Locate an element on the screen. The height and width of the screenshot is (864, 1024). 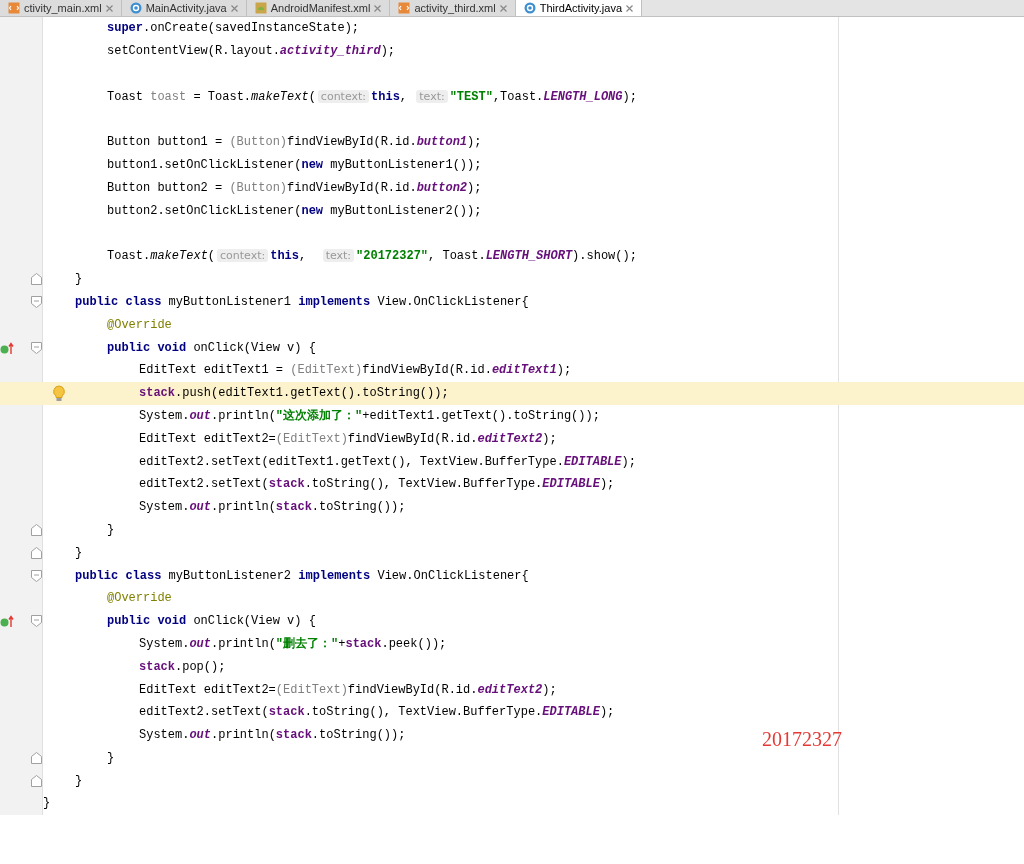
code-line: System.out.println("这次添加了："+editText1.getText().toString()); is located at coordinates (369, 415).